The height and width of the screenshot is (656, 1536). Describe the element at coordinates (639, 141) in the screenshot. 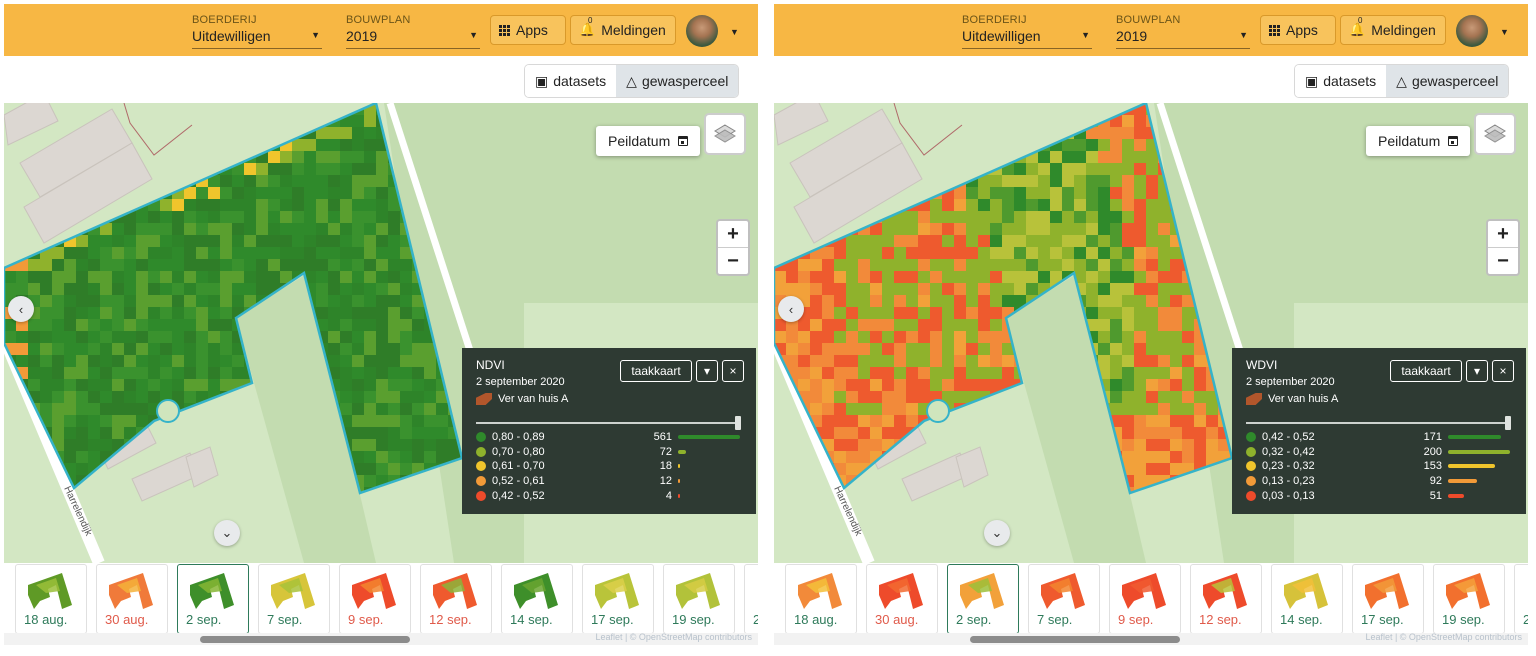

I see `peildatum-label: Peildatum` at that location.